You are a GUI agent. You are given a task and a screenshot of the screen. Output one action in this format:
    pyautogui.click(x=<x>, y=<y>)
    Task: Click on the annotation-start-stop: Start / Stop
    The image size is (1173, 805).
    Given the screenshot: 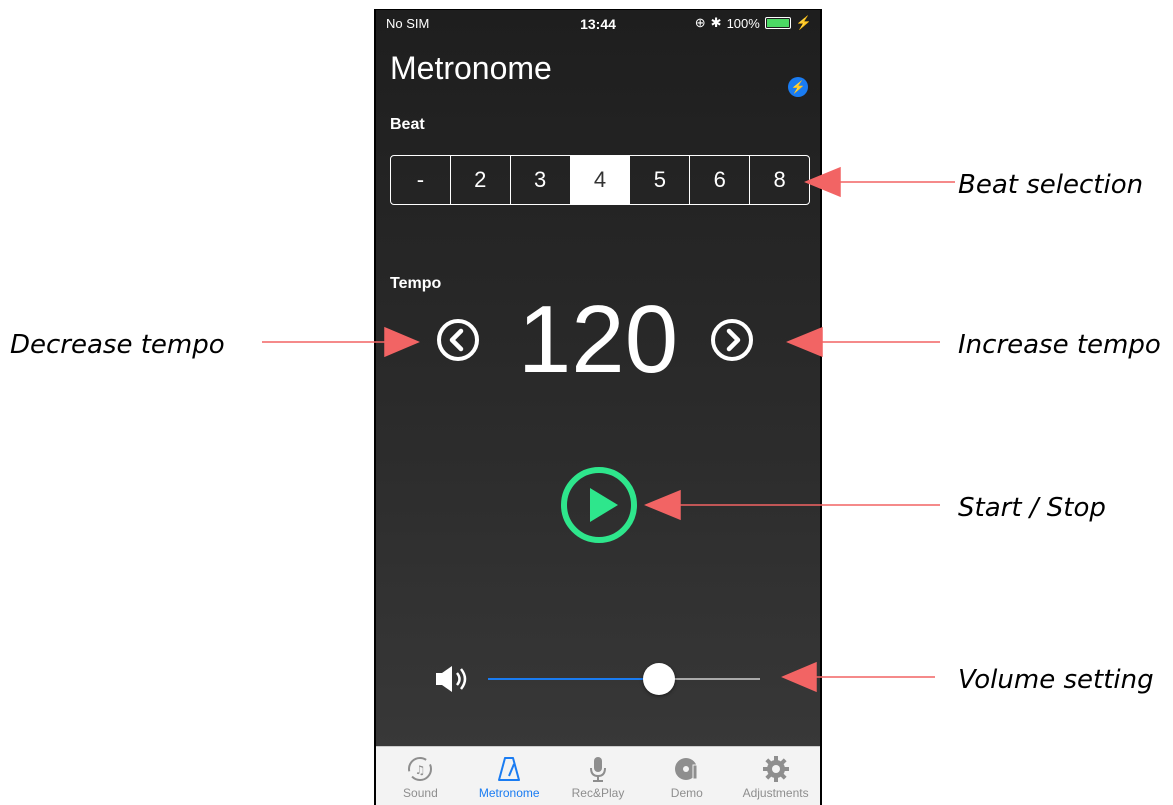 What is the action you would take?
    pyautogui.click(x=1032, y=508)
    